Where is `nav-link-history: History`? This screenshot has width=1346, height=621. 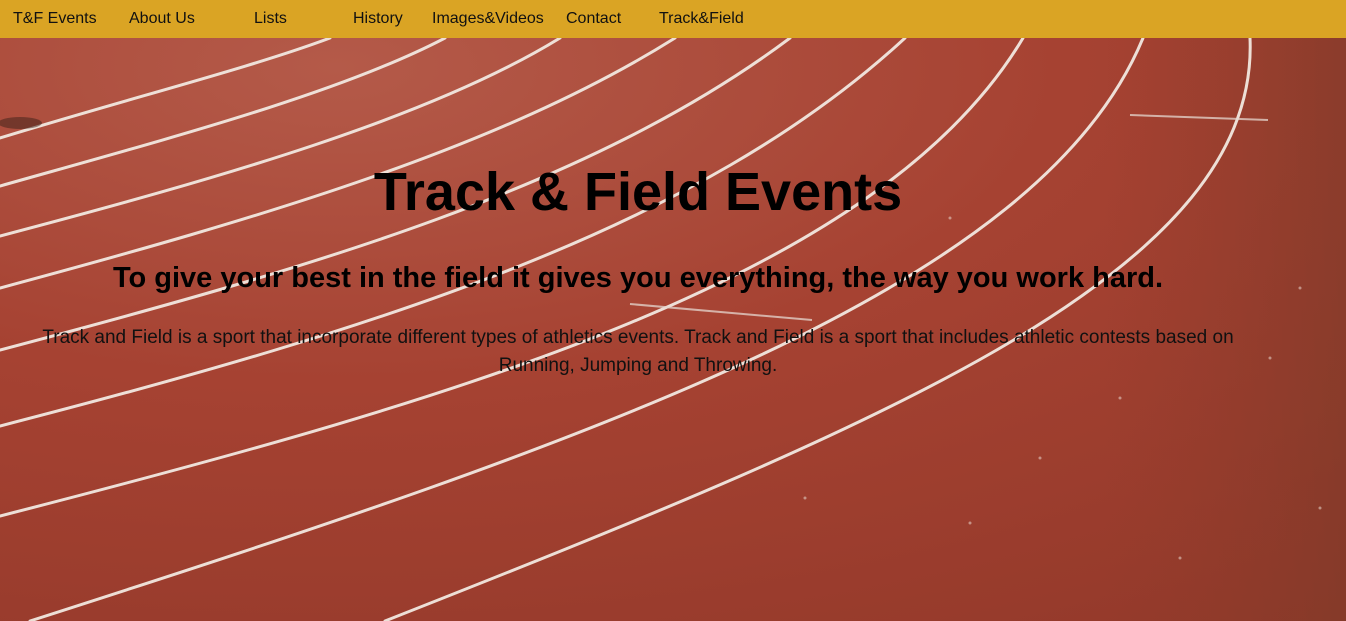 nav-link-history: History is located at coordinates (378, 18).